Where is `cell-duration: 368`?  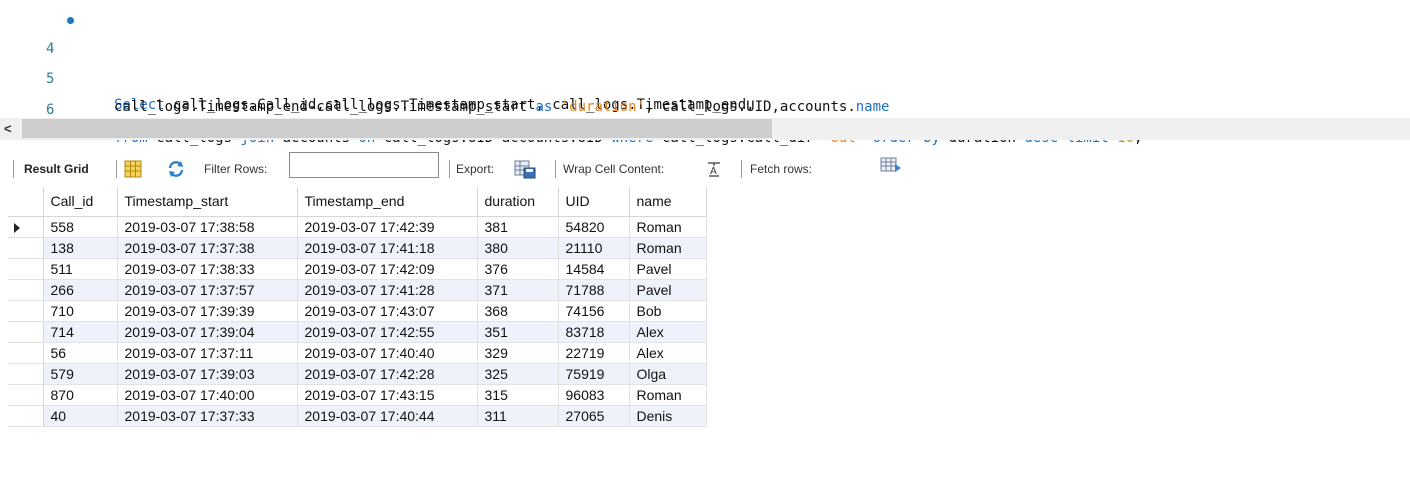
cell-duration: 368 is located at coordinates (518, 311).